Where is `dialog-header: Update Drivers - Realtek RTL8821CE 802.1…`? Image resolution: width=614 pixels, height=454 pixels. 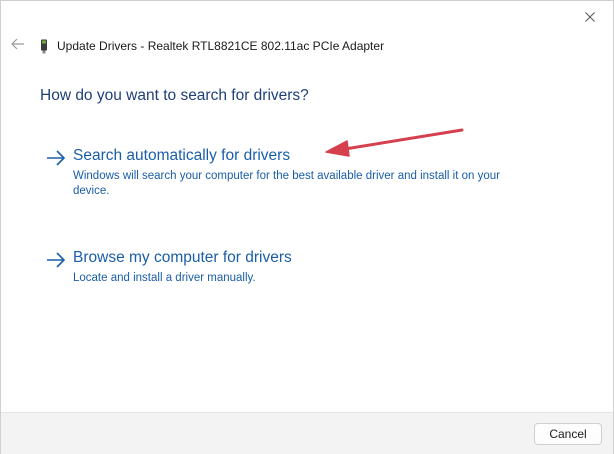
dialog-header: Update Drivers - Realtek RTL8821CE 802.1… is located at coordinates (196, 46).